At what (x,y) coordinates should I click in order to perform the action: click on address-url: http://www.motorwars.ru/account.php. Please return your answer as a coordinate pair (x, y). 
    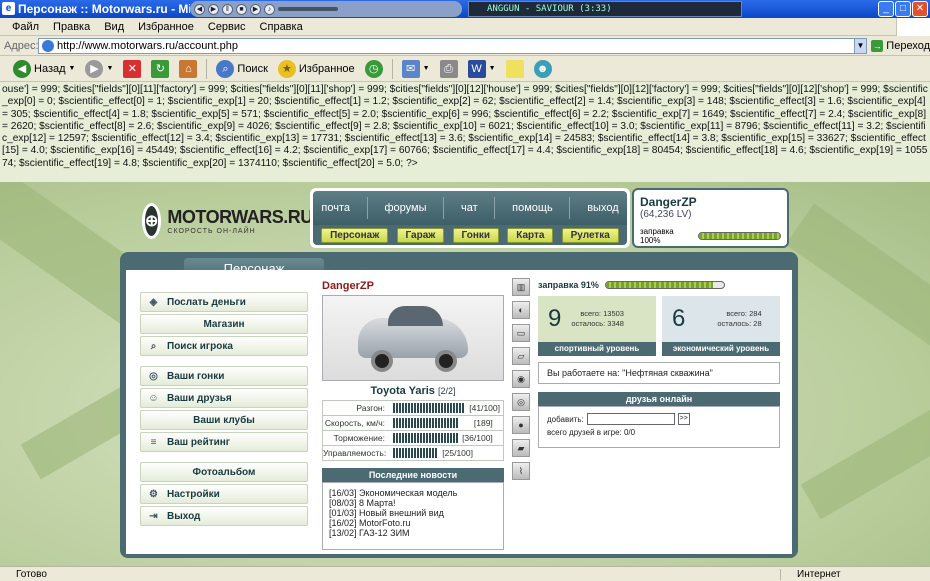
    Looking at the image, I should click on (147, 45).